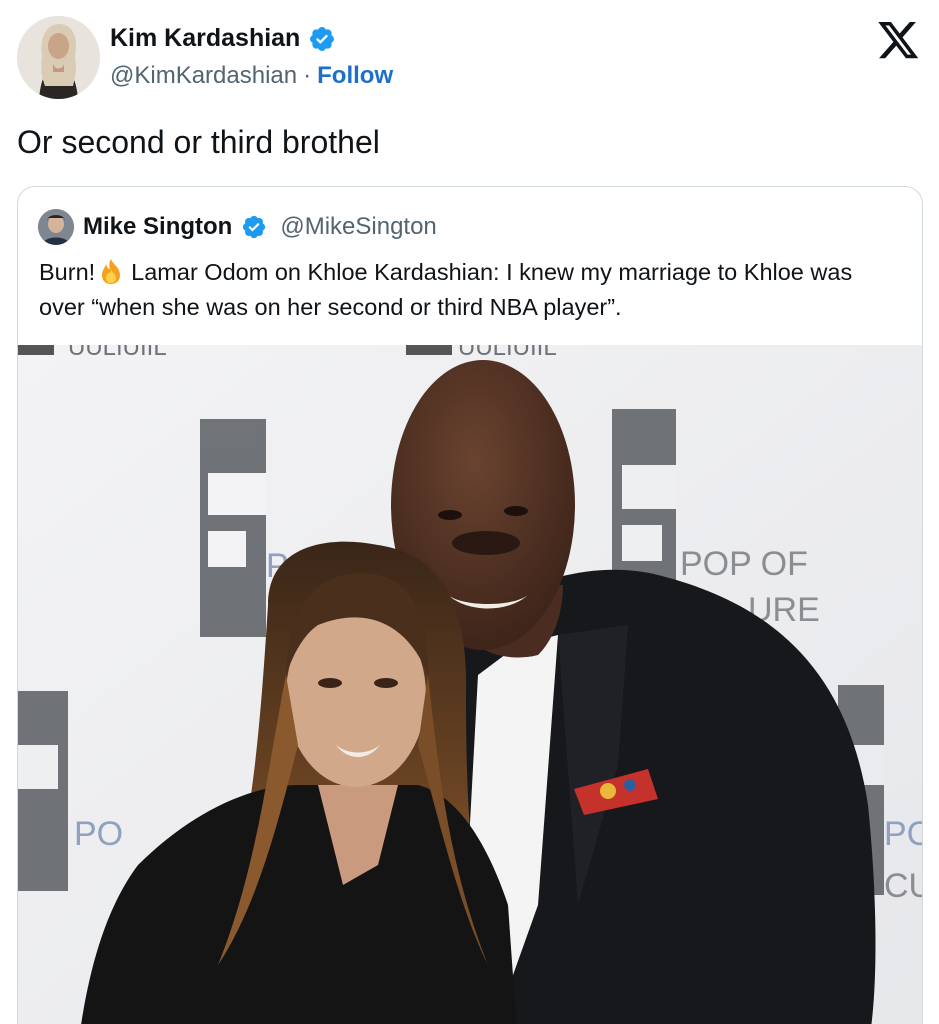 The height and width of the screenshot is (1024, 939). What do you see at coordinates (157, 227) in the screenshot?
I see `quoted-author-name: Mike Sington` at bounding box center [157, 227].